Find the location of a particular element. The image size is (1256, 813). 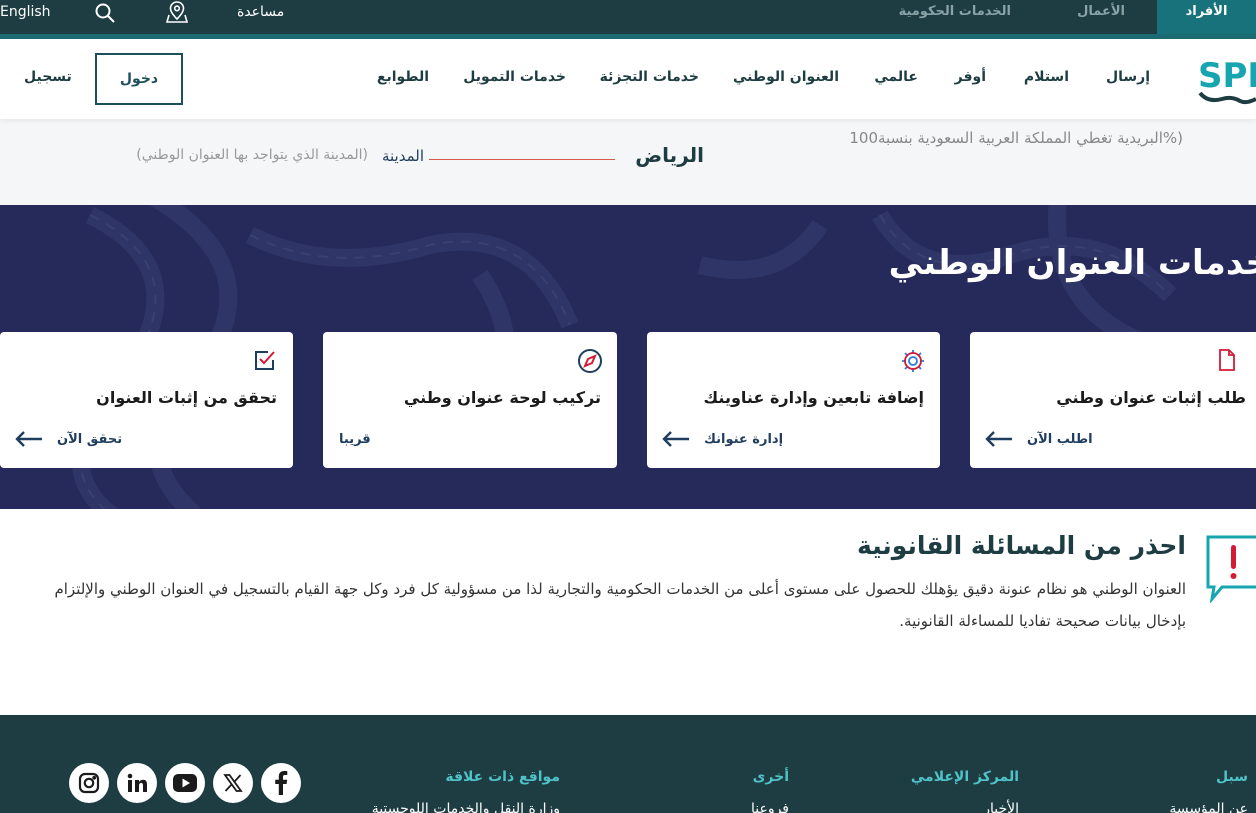

language-switch: English is located at coordinates (25, 13).